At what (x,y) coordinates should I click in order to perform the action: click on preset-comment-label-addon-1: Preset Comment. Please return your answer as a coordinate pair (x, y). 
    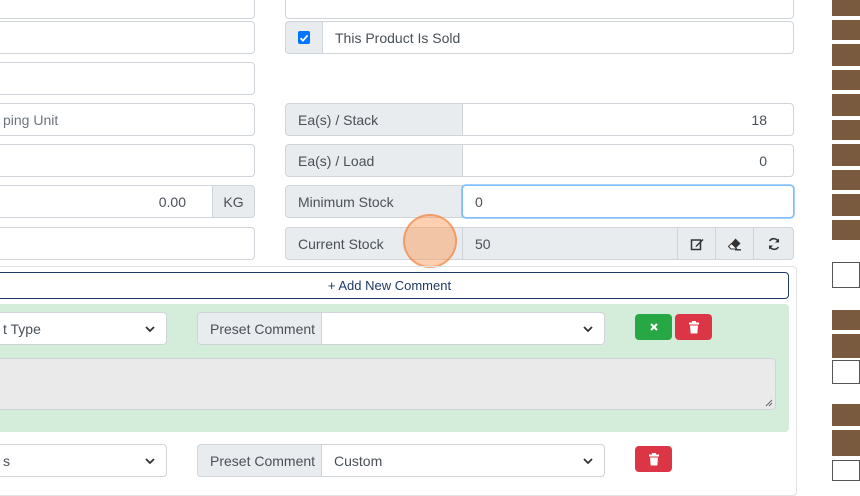
    Looking at the image, I should click on (259, 328).